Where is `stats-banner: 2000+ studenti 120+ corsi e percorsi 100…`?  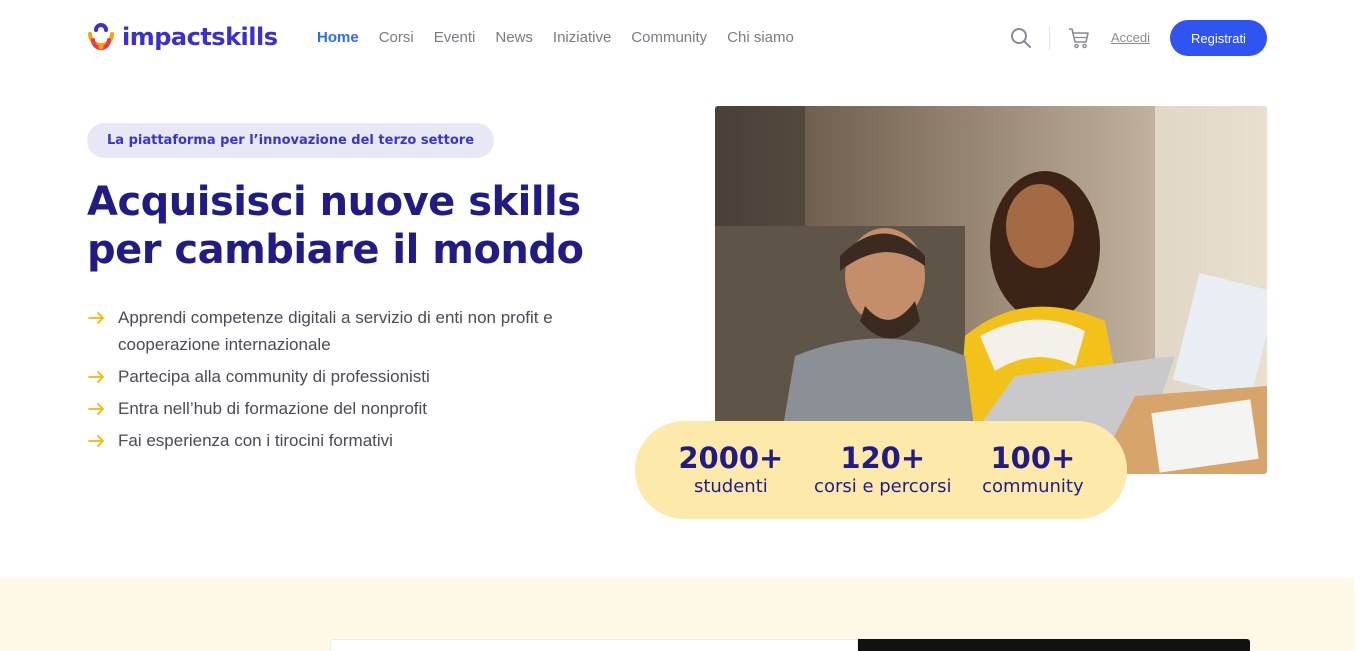
stats-banner: 2000+ studenti 120+ corsi e percorsi 100… is located at coordinates (881, 470).